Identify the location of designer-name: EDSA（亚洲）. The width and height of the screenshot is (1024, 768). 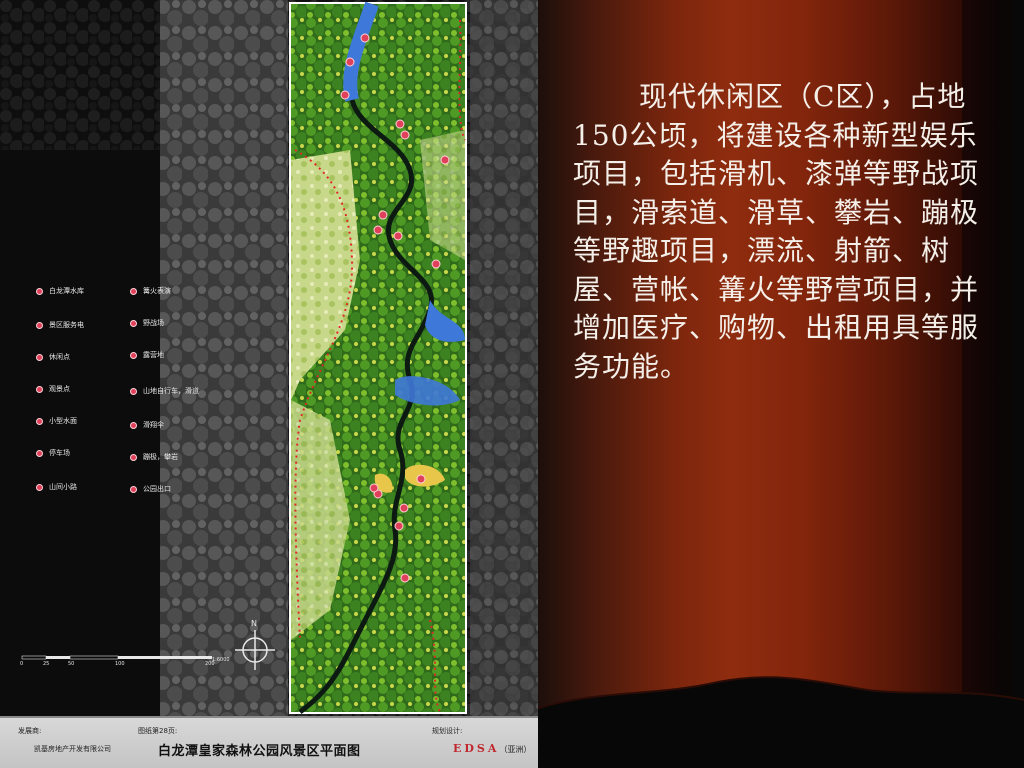
(492, 748).